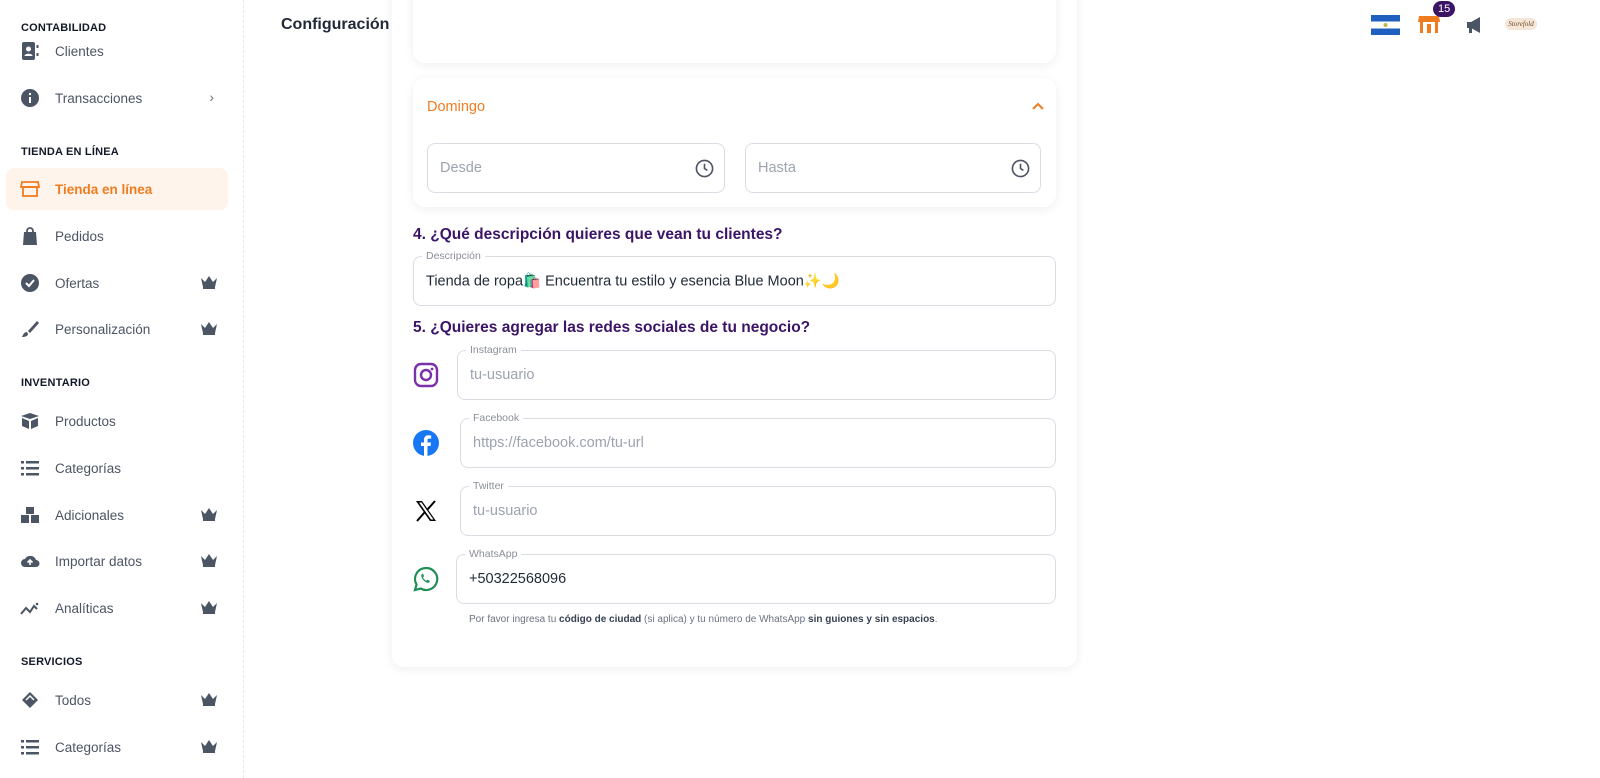 The width and height of the screenshot is (1600, 778). What do you see at coordinates (1038, 106) in the screenshot?
I see `chevron-up-icon` at bounding box center [1038, 106].